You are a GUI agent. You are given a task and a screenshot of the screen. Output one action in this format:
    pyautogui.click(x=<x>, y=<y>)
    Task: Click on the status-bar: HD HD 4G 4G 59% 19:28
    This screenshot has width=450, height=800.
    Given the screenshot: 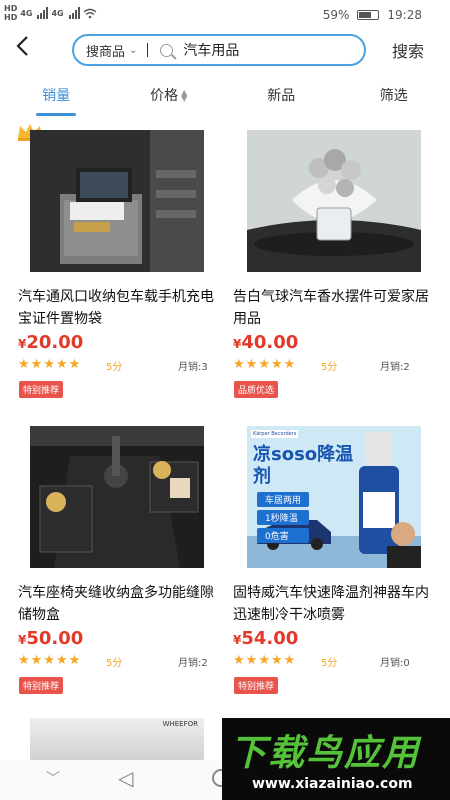 What is the action you would take?
    pyautogui.click(x=225, y=15)
    